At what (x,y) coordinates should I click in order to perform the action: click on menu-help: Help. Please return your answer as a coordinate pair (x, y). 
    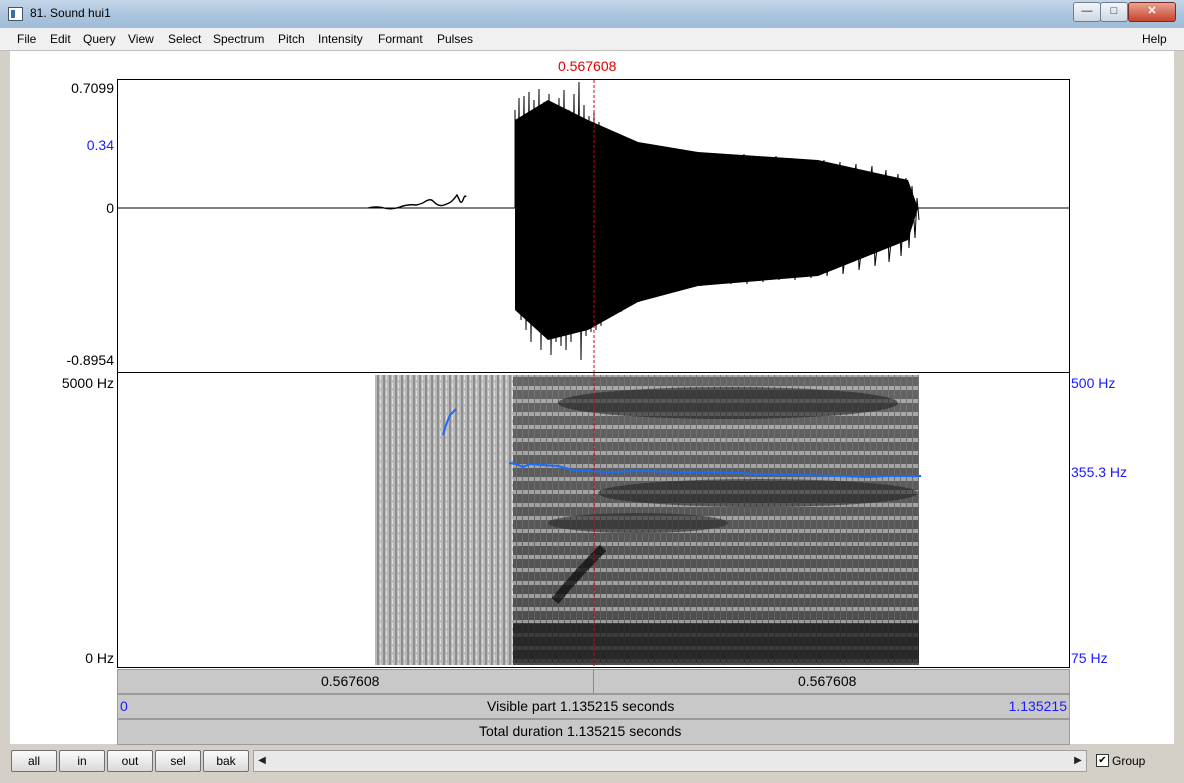
    Looking at the image, I should click on (1154, 39).